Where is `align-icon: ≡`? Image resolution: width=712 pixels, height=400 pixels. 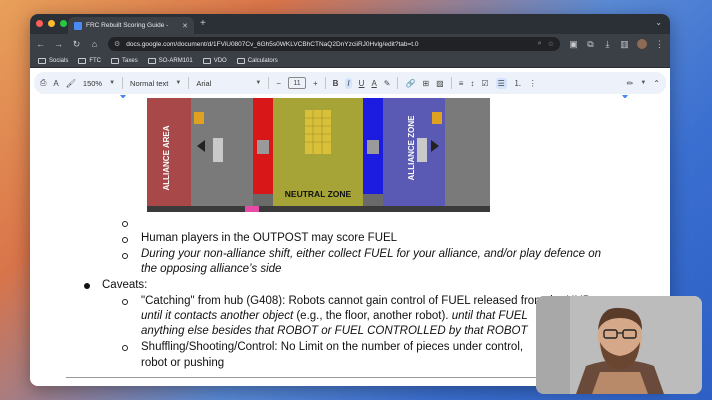
align-icon: ≡ is located at coordinates (461, 83).